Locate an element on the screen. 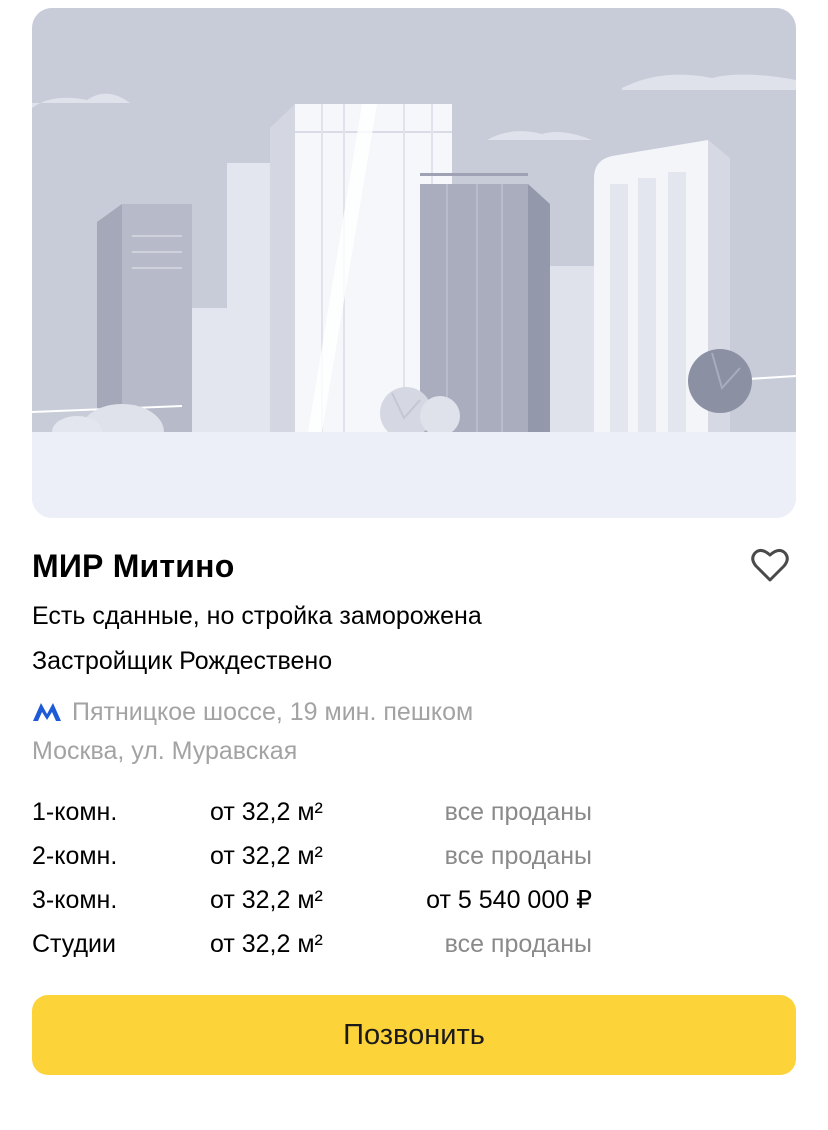  offer-rooms: 3-комн. is located at coordinates (75, 900).